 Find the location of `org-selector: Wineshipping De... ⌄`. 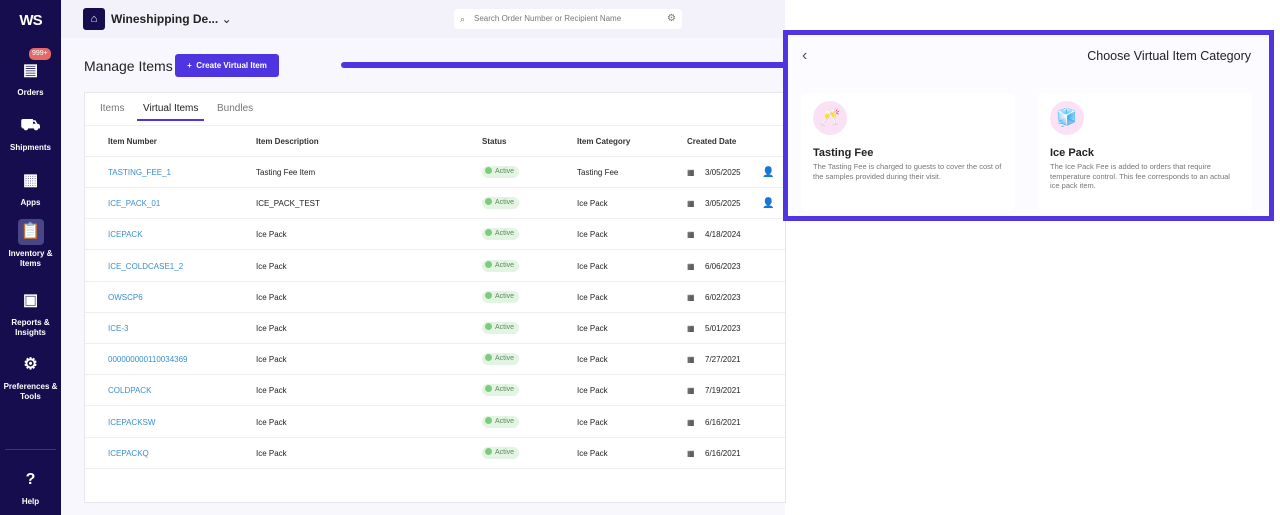

org-selector: Wineshipping De... ⌄ is located at coordinates (171, 19).